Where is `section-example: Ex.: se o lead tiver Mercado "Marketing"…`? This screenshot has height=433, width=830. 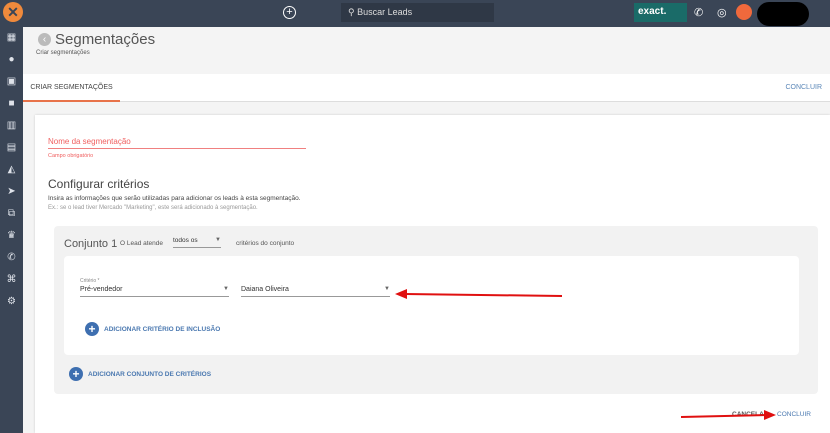
section-example: Ex.: se o lead tiver Mercado "Marketing"… is located at coordinates (153, 208).